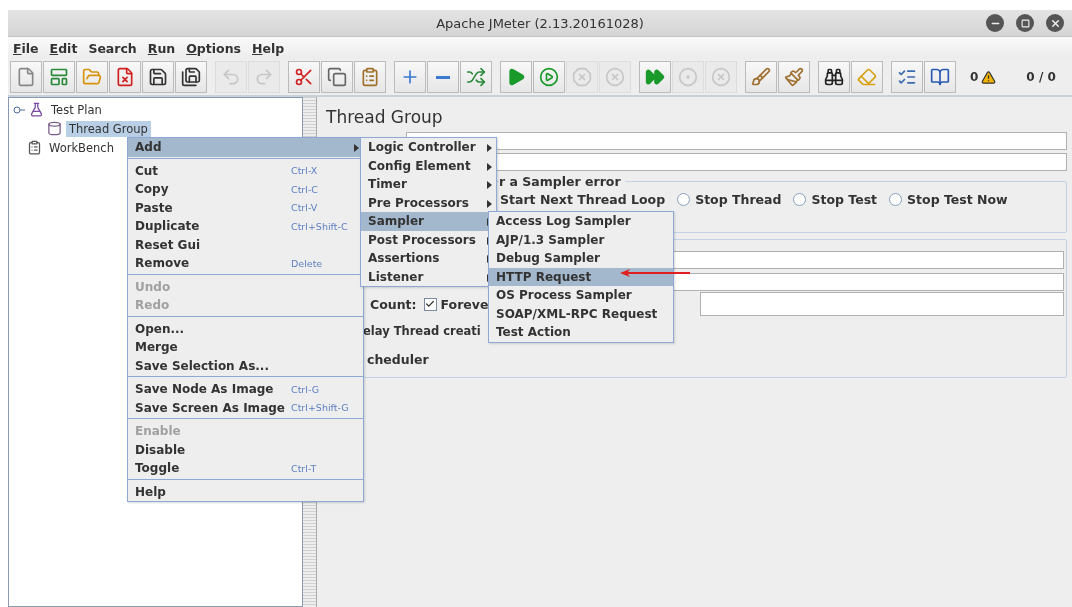  I want to click on start-no-pauses-button, so click(549, 77).